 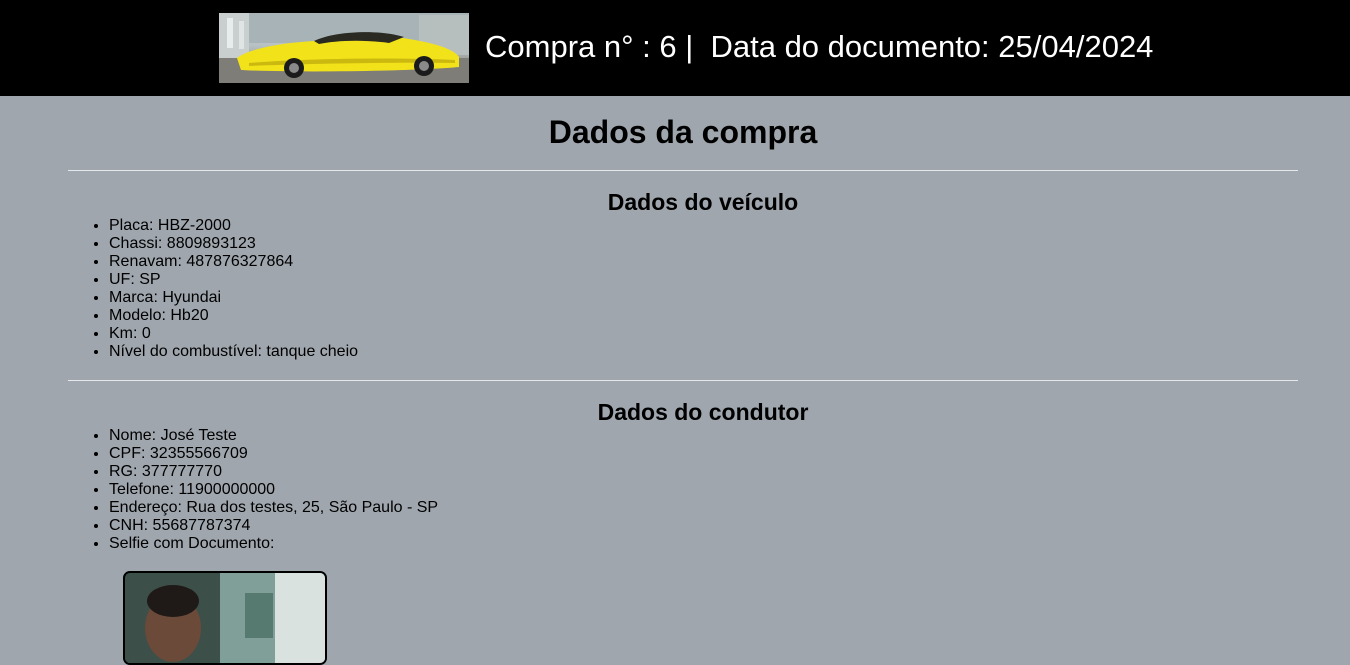 What do you see at coordinates (233, 226) in the screenshot?
I see `vehicle-plate: Placa: HBZ-2000` at bounding box center [233, 226].